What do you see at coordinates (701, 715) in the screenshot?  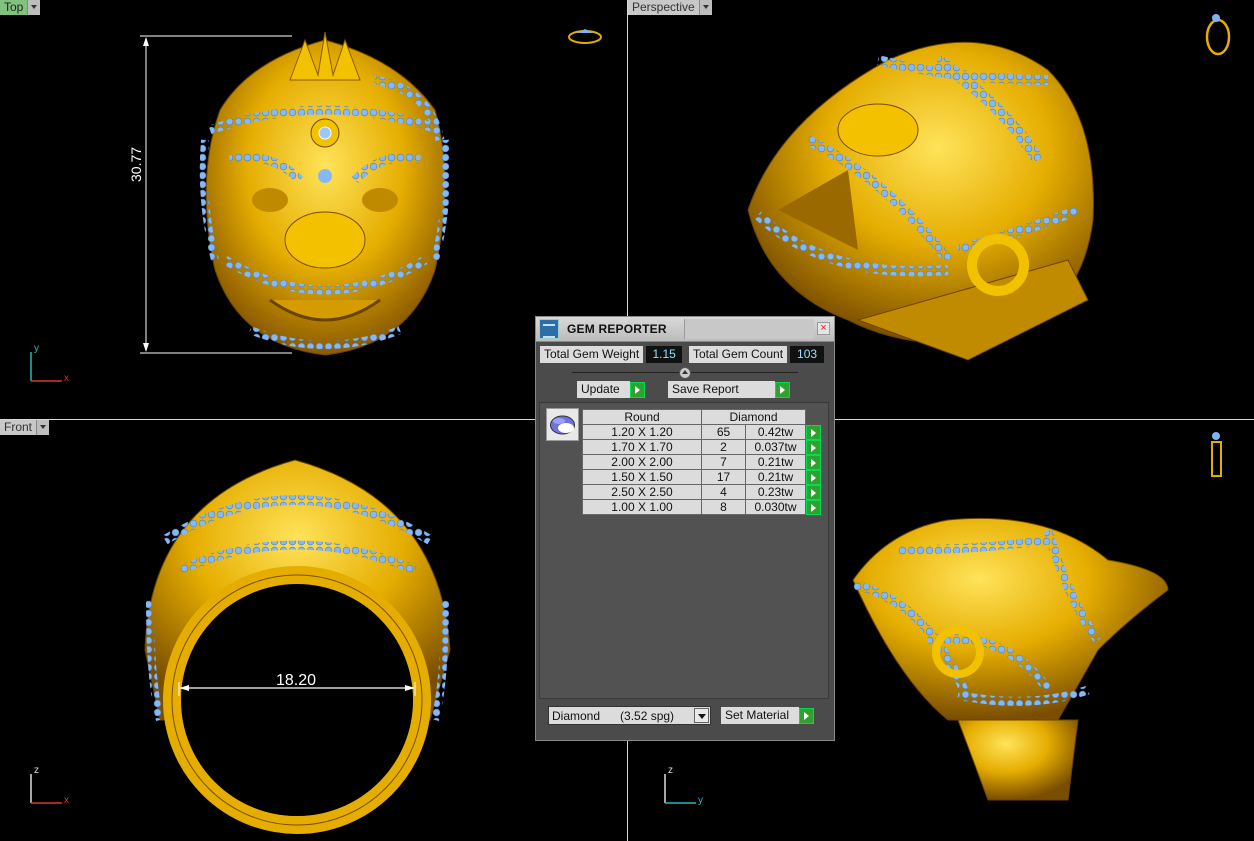 I see `chevron-down-icon` at bounding box center [701, 715].